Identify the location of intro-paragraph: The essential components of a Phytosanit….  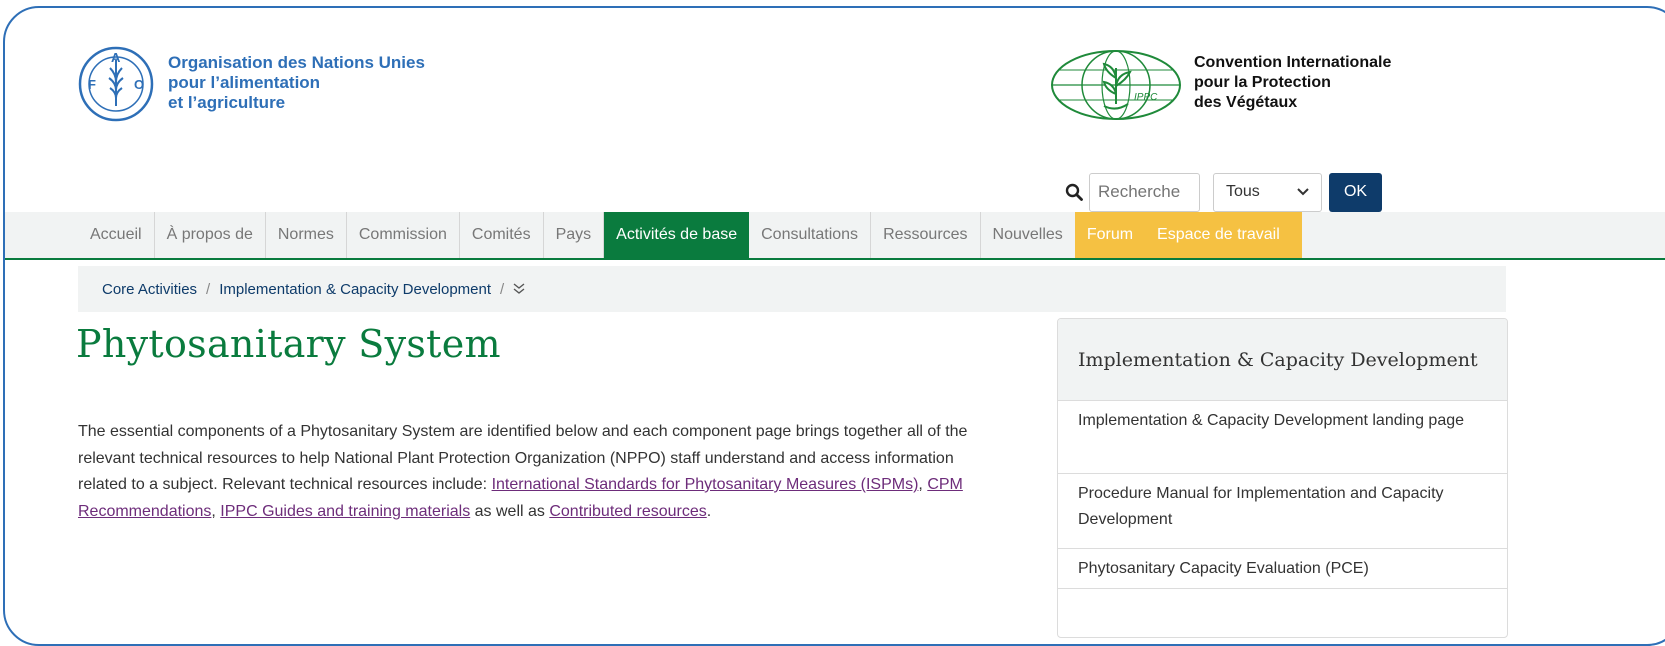
(533, 472).